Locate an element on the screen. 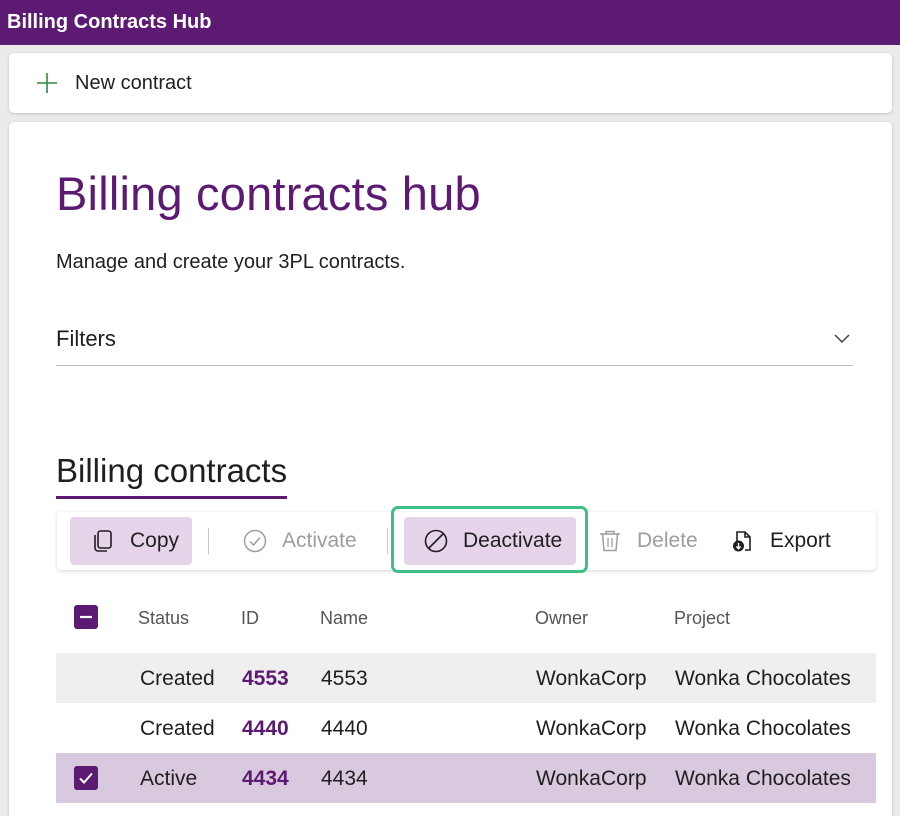  chevron-down-icon is located at coordinates (842, 338).